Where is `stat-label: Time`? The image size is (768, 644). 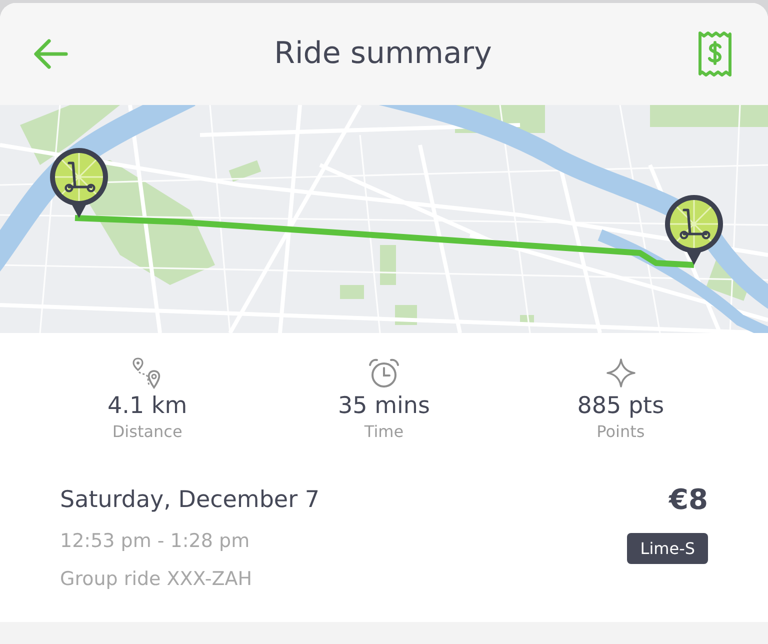
stat-label: Time is located at coordinates (384, 432).